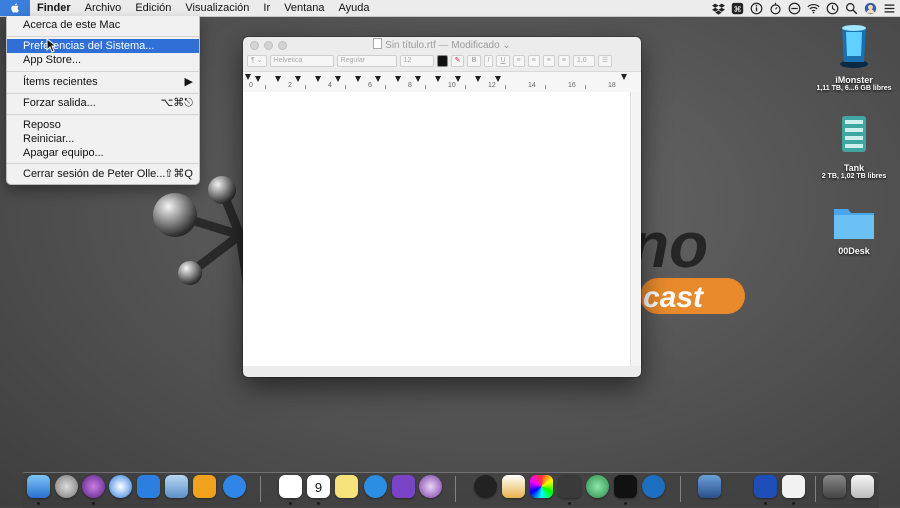  What do you see at coordinates (248, 77) in the screenshot?
I see `left-indent-marker` at bounding box center [248, 77].